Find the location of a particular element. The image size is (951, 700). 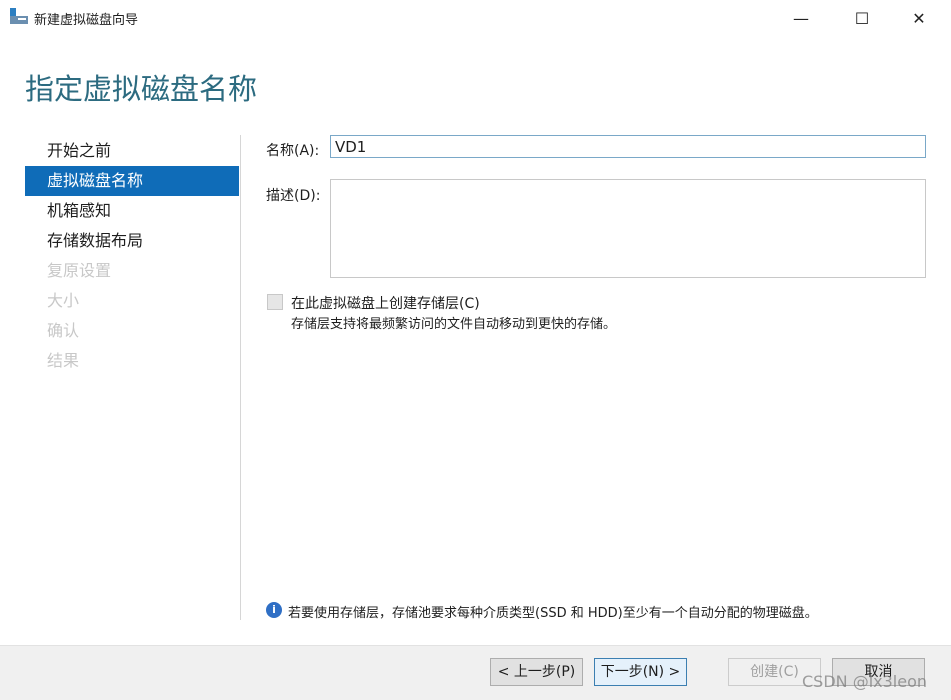

minimize-button: — is located at coordinates (801, 19).